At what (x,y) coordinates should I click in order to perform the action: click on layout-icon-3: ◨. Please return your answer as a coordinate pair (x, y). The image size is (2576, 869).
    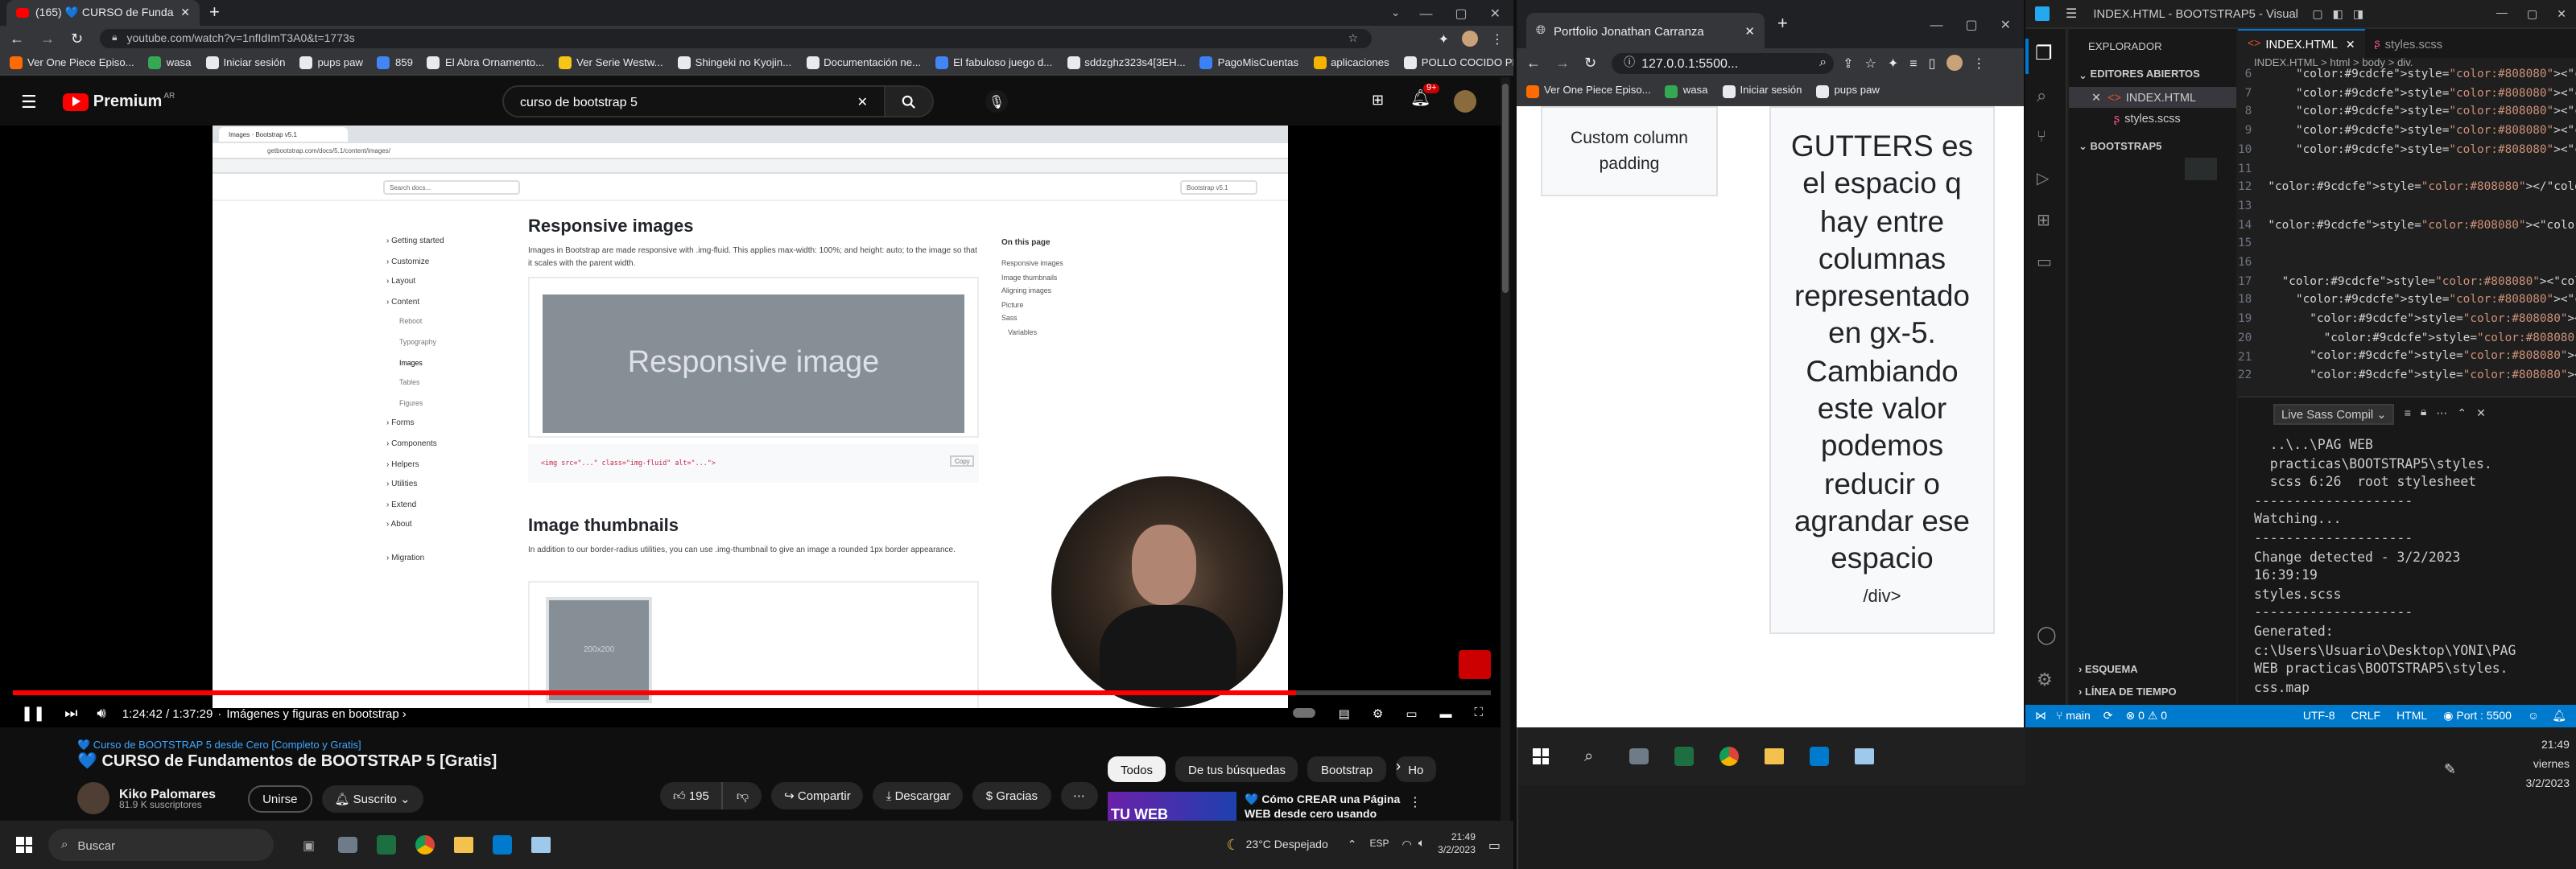
    Looking at the image, I should click on (2358, 13).